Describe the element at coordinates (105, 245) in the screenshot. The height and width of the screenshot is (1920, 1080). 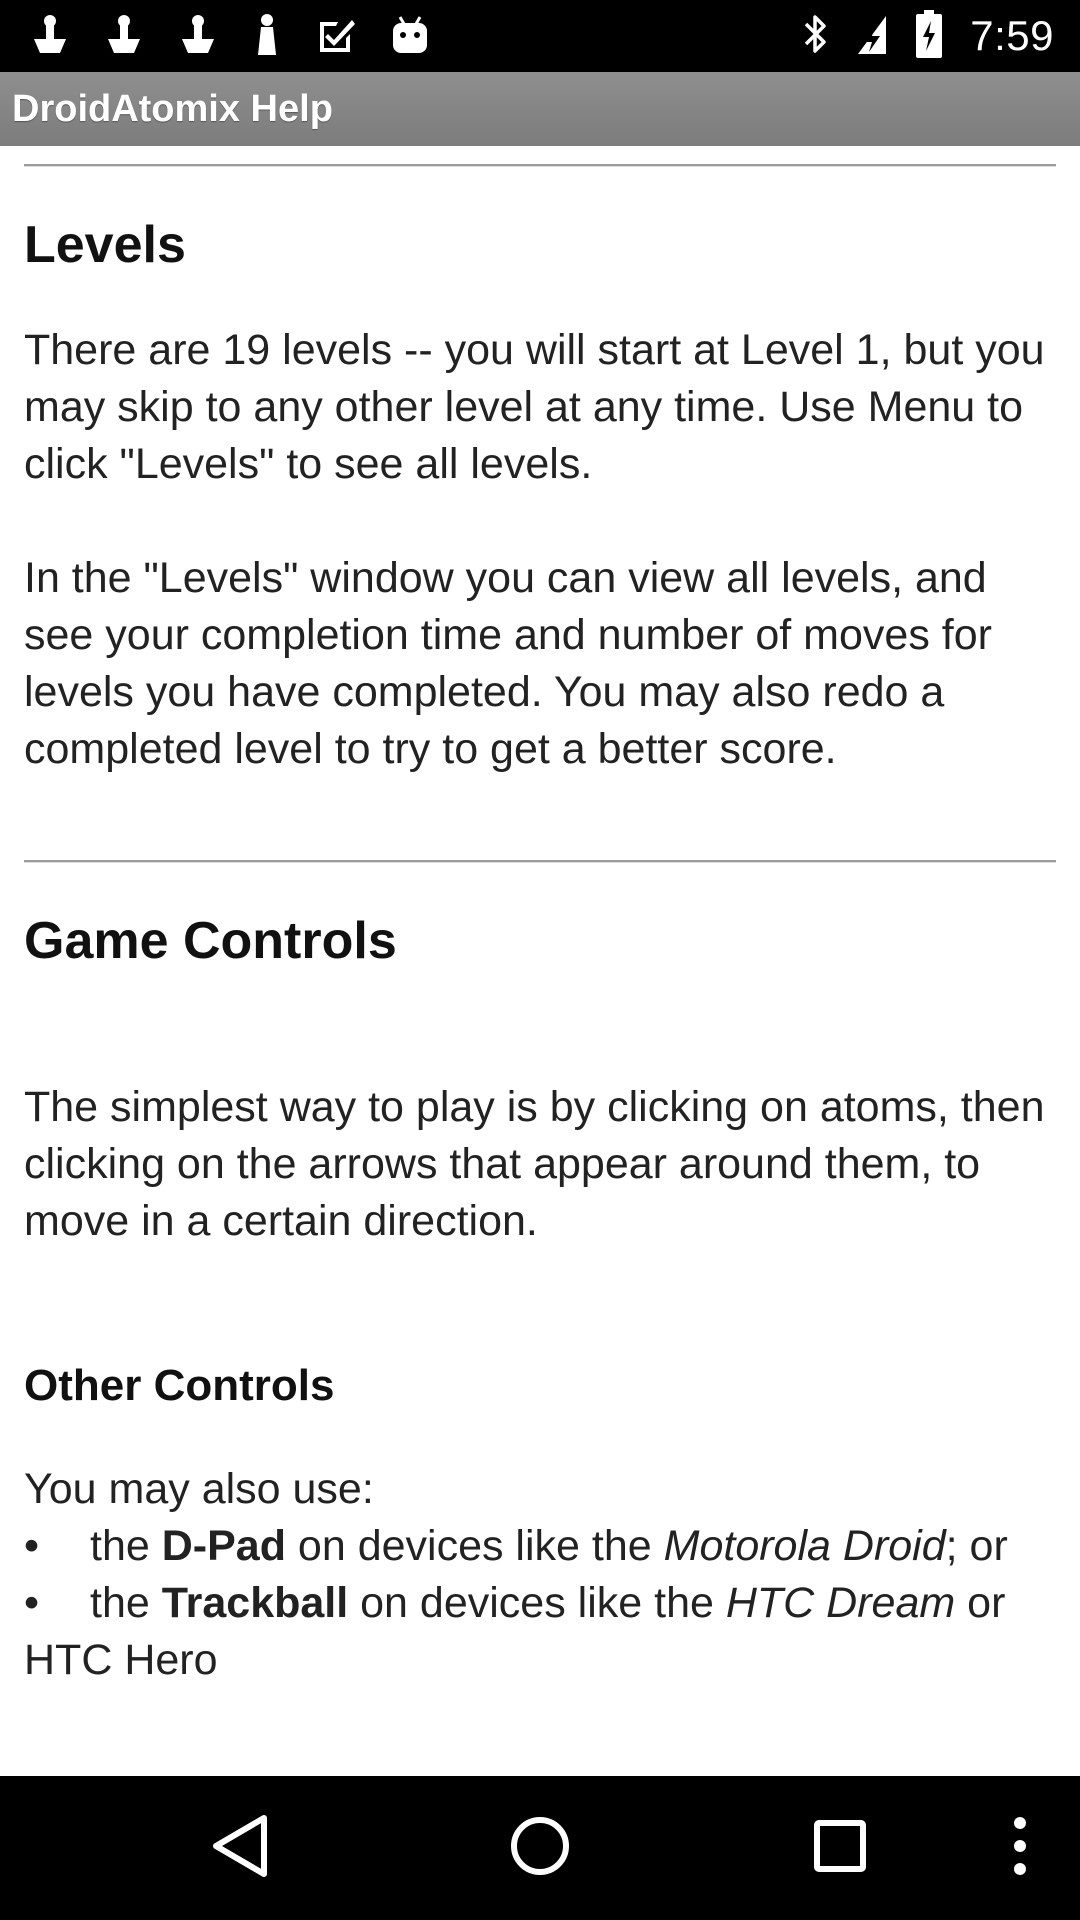
I see `levels-heading: Levels` at that location.